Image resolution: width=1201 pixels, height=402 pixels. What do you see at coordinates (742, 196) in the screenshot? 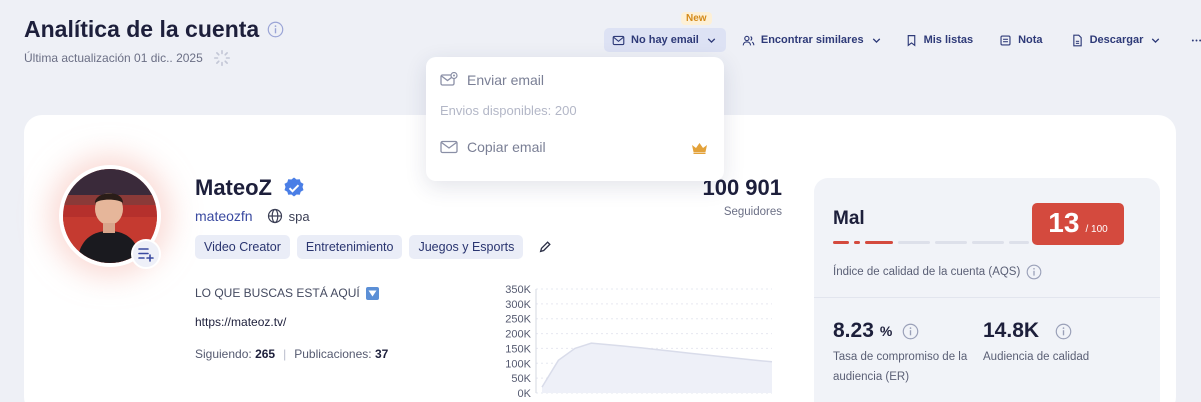
I see `followers-count: 100 901 Seguidores` at bounding box center [742, 196].